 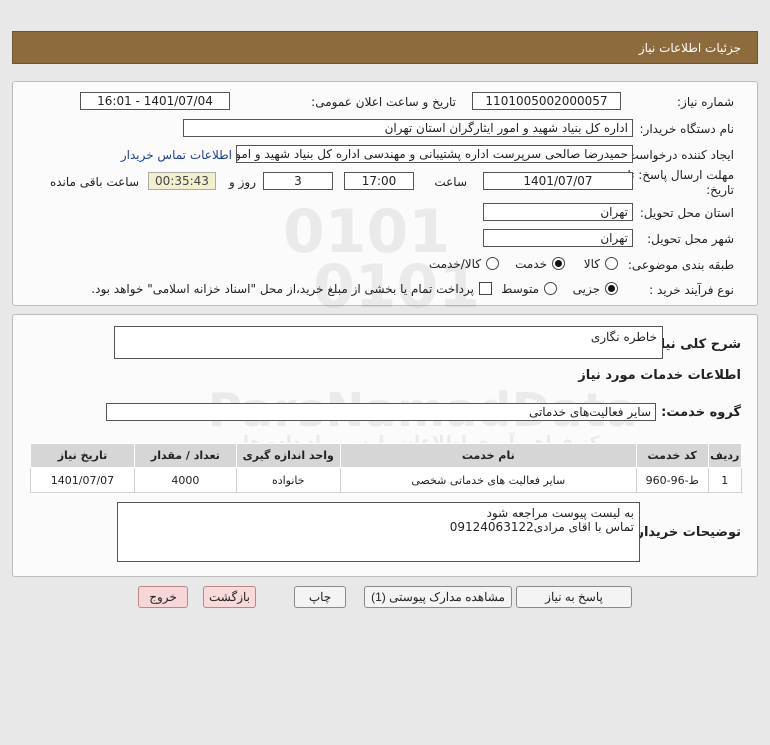 What do you see at coordinates (687, 129) in the screenshot?
I see `buyer-name-label: نام دستگاه خریدار:` at bounding box center [687, 129].